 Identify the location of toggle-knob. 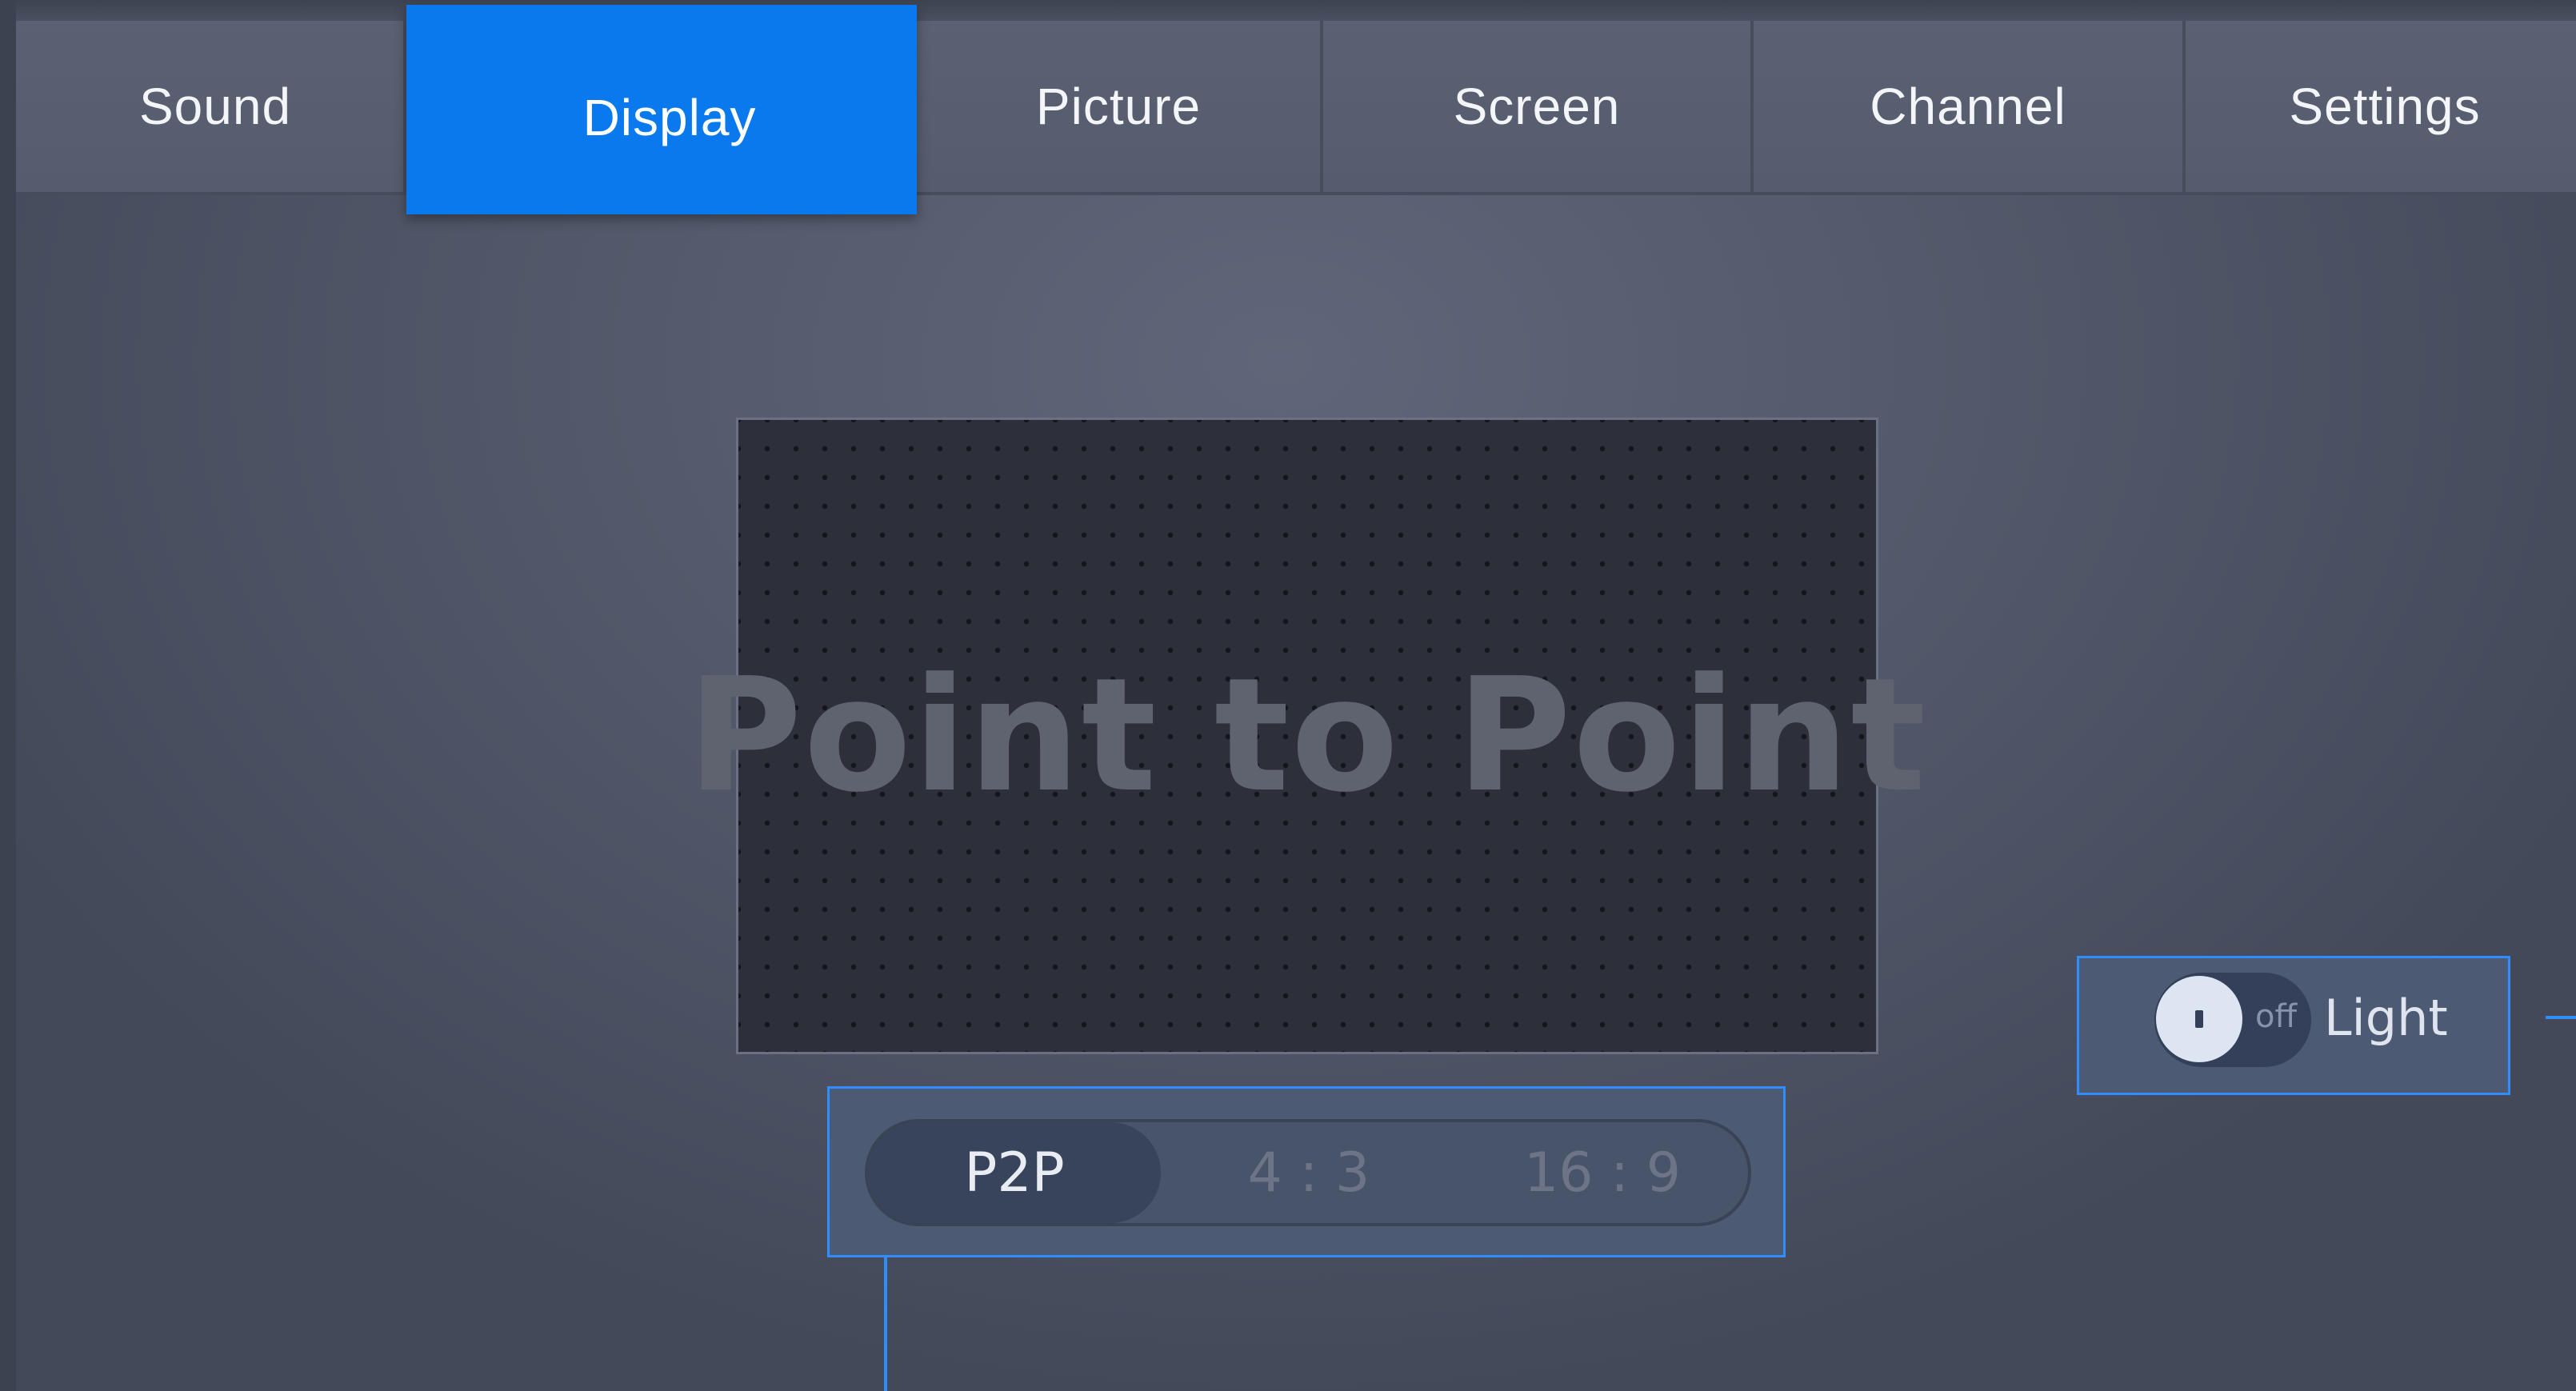
(2199, 1019).